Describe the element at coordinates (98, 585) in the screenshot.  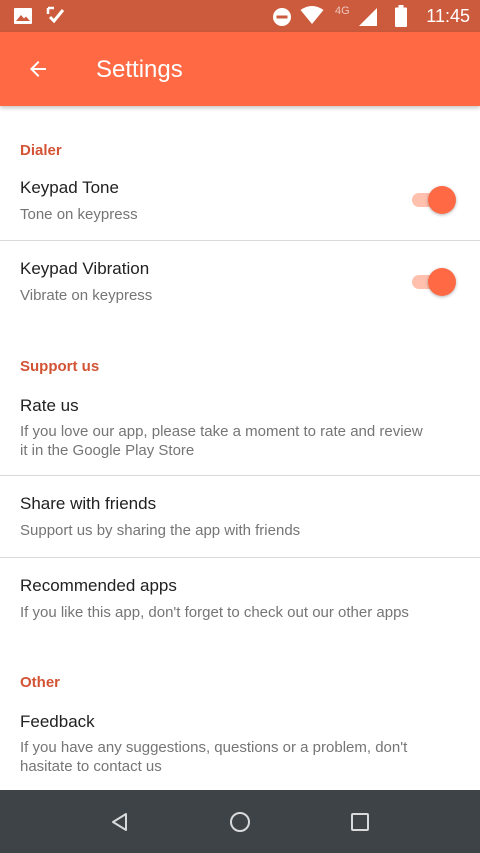
I see `pref-title: Recommended apps` at that location.